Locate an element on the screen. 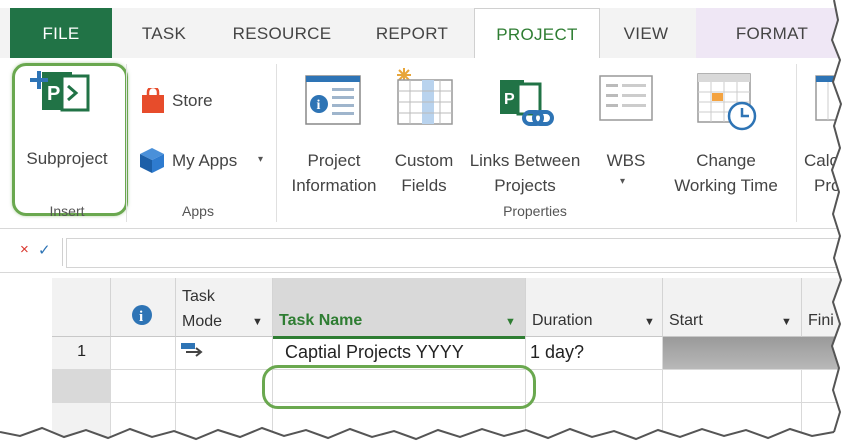 The image size is (848, 448). task-mode-header-line2: Mode is located at coordinates (202, 321).